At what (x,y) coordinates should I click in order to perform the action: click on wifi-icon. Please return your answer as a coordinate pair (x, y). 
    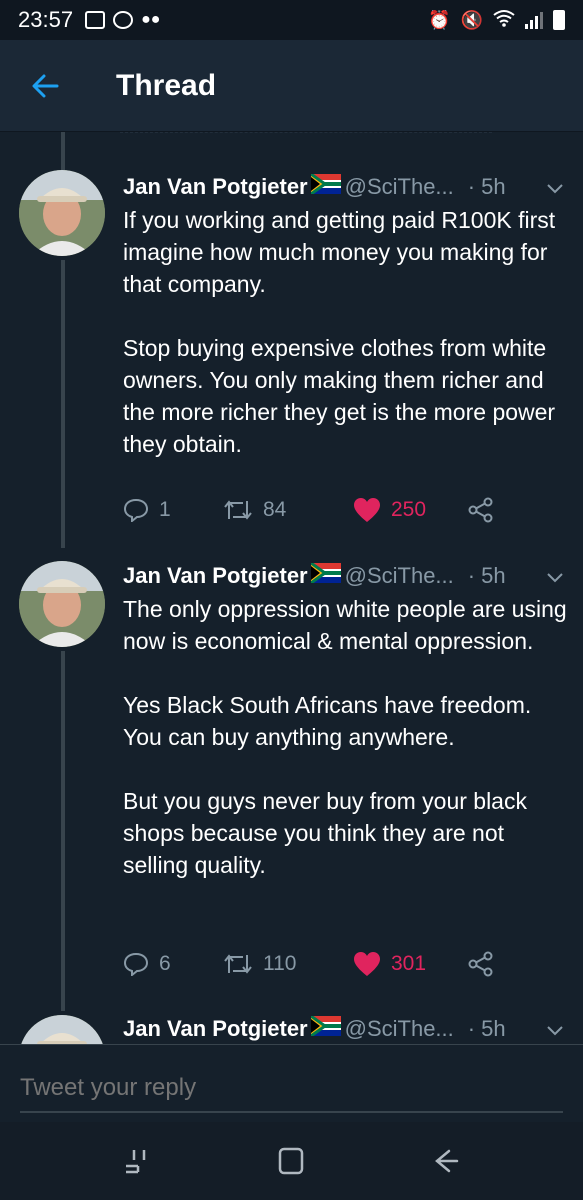
    Looking at the image, I should click on (504, 20).